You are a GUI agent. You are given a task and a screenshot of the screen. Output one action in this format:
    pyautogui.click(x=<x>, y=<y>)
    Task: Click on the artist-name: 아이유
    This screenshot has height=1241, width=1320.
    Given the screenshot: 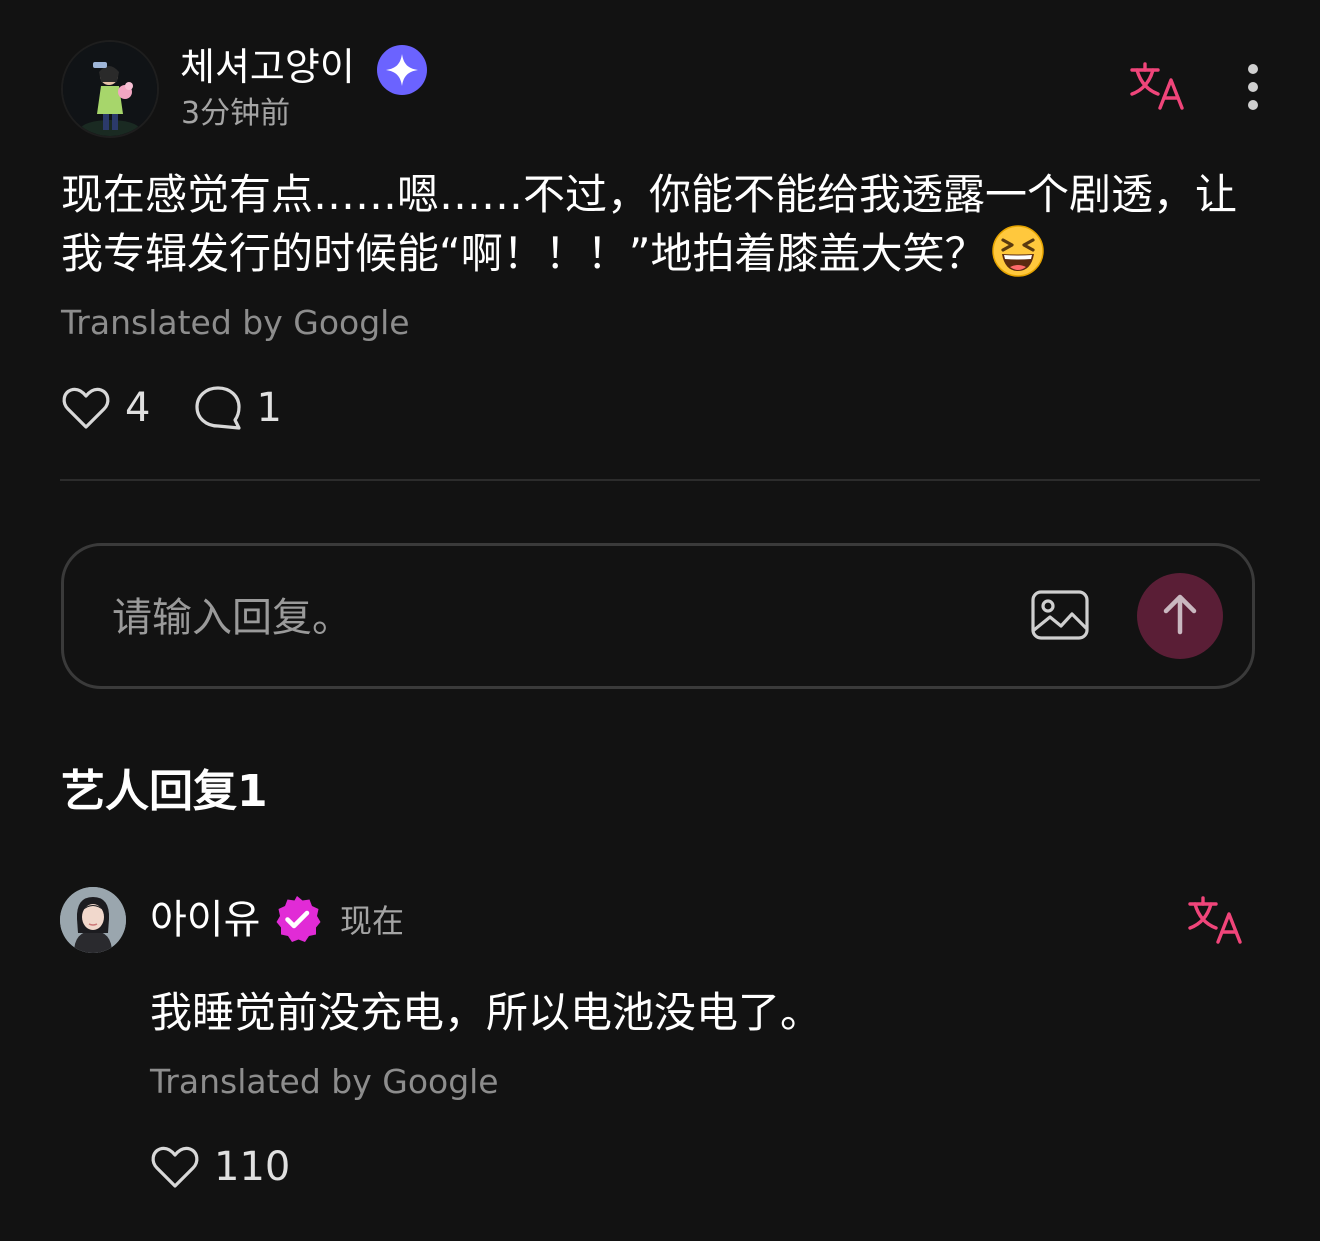 What is the action you would take?
    pyautogui.click(x=205, y=920)
    